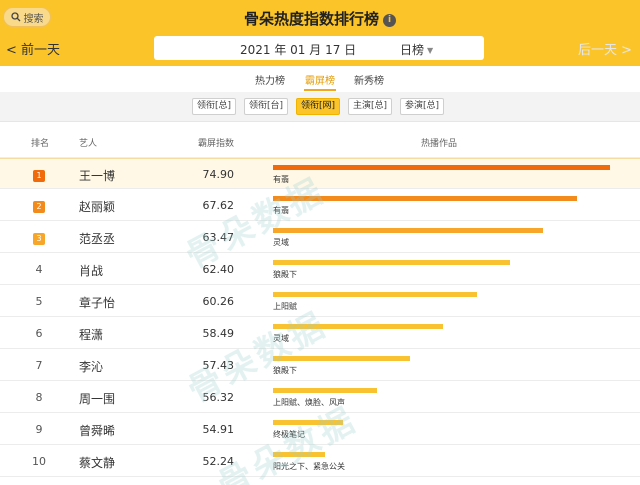  I want to click on header-artist: 艺人, so click(88, 144).